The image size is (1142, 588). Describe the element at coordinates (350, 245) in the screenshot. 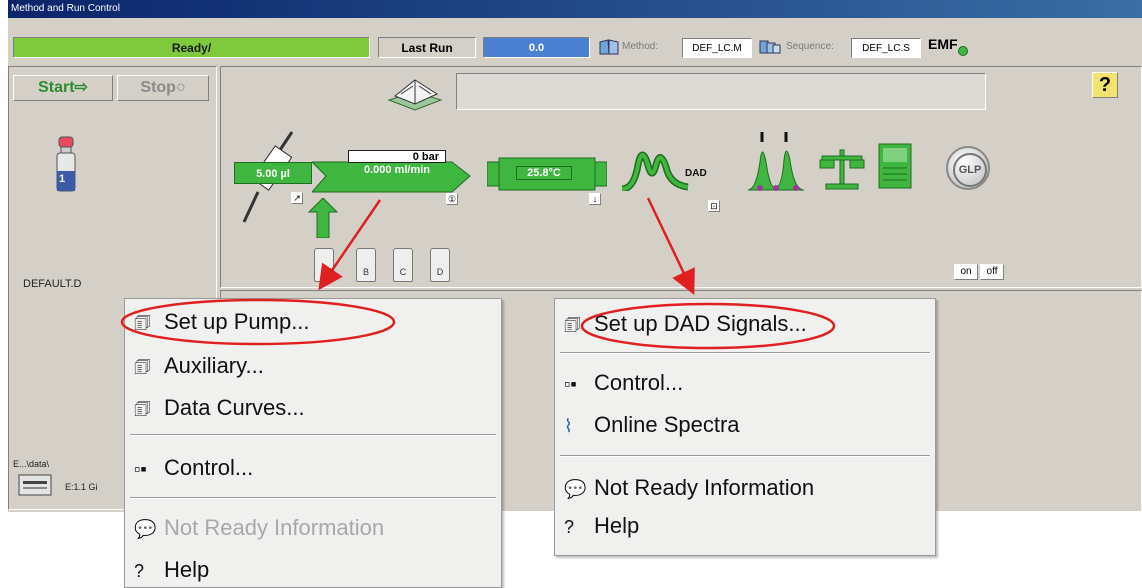

I see `pump-annotation-arrow` at that location.